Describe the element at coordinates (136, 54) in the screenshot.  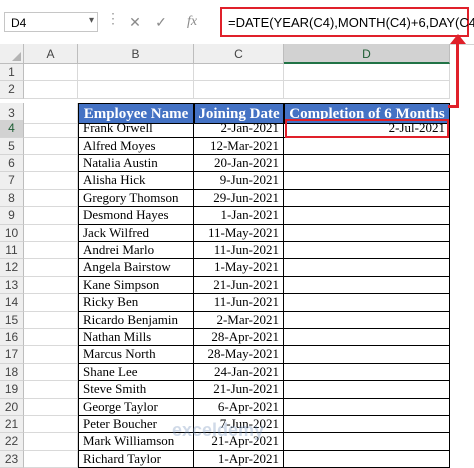
I see `column-header-b: B` at that location.